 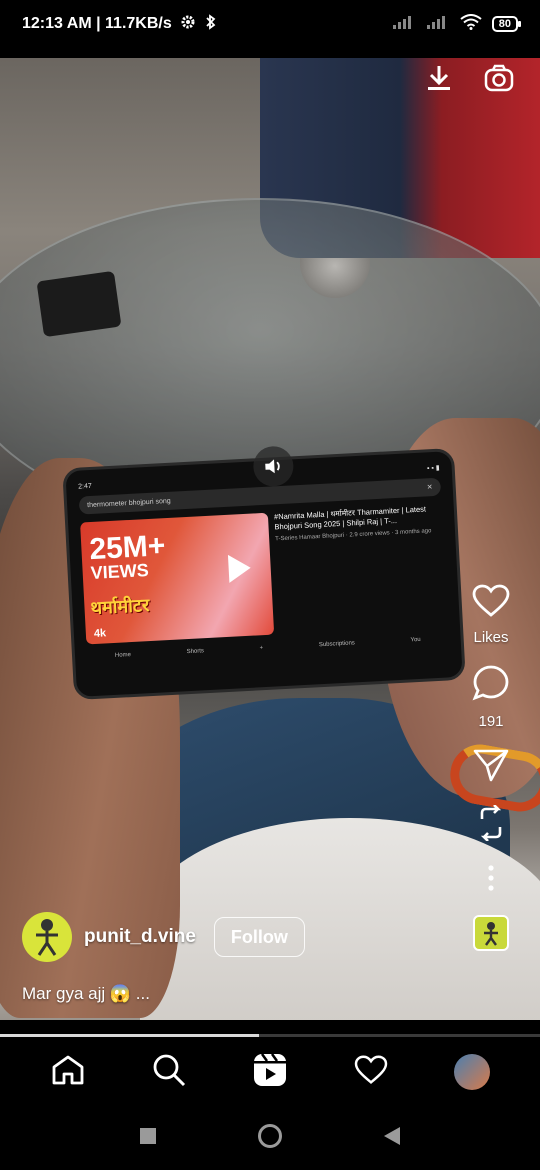 I want to click on bottom-nav, so click(x=270, y=1072).